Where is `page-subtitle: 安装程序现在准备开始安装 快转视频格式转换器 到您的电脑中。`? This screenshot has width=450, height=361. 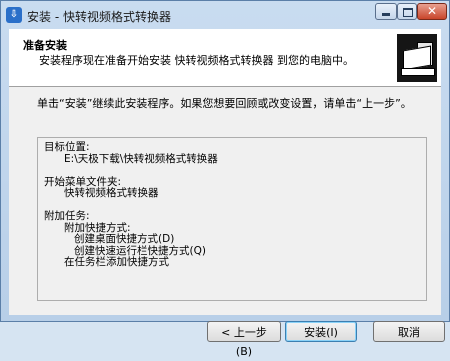 page-subtitle: 安装程序现在准备开始安装 快转视频格式转换器 到您的电脑中。 is located at coordinates (196, 60).